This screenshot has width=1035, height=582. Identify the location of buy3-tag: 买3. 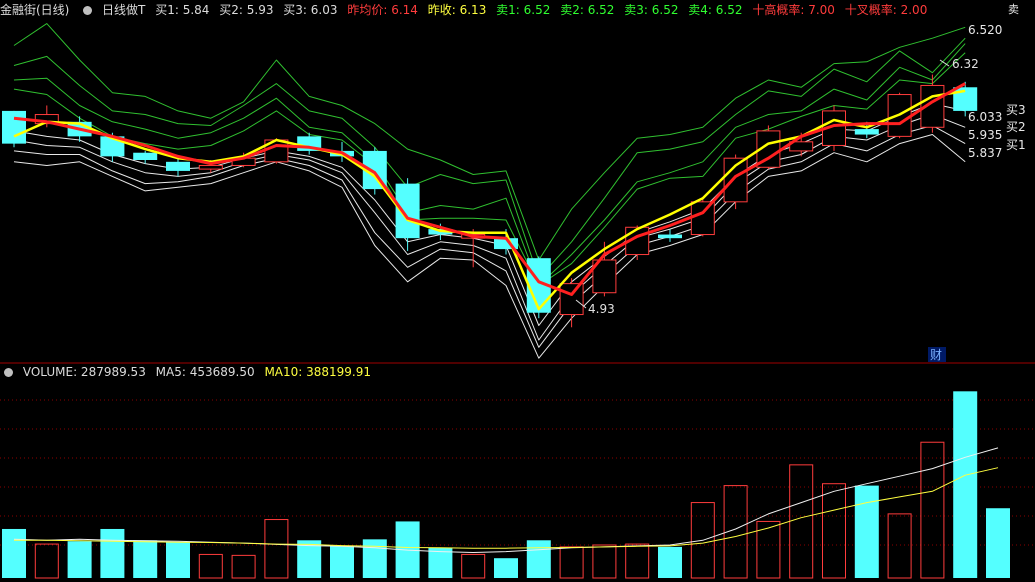
(1016, 110).